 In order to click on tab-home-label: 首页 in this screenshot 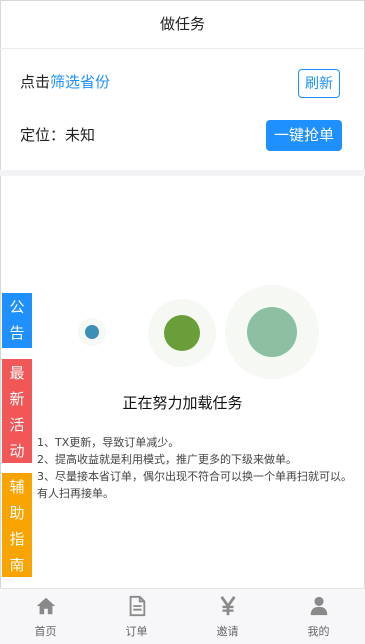, I will do `click(45, 631)`.